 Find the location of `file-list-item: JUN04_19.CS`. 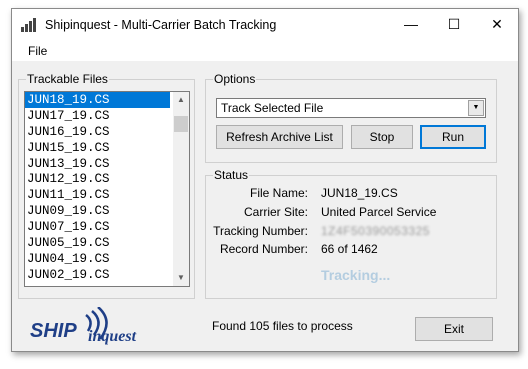

file-list-item: JUN04_19.CS is located at coordinates (97, 259).